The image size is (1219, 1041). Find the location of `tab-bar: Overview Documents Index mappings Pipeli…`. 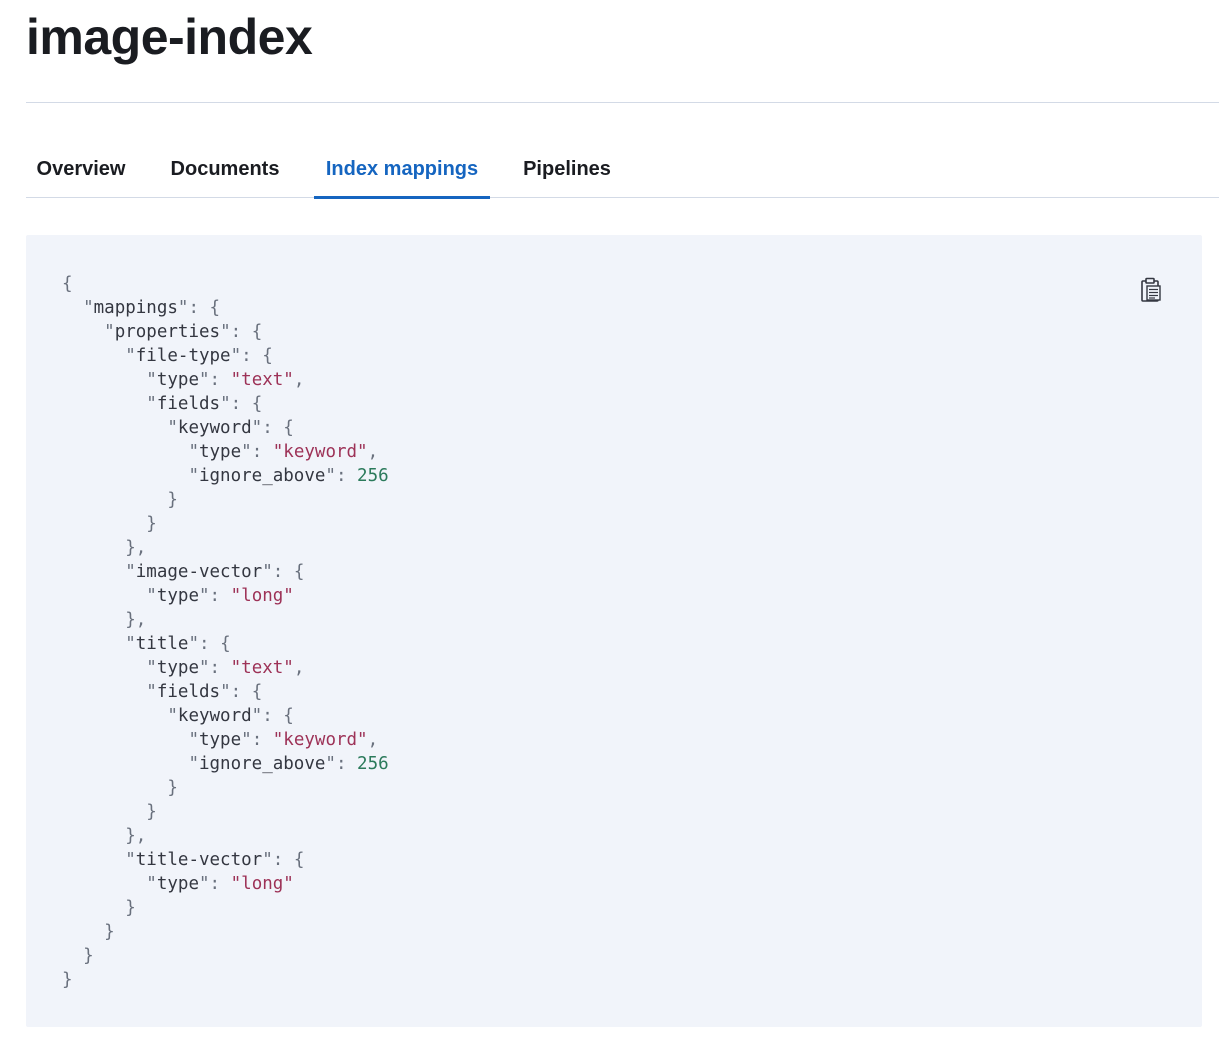

tab-bar: Overview Documents Index mappings Pipeli… is located at coordinates (622, 169).